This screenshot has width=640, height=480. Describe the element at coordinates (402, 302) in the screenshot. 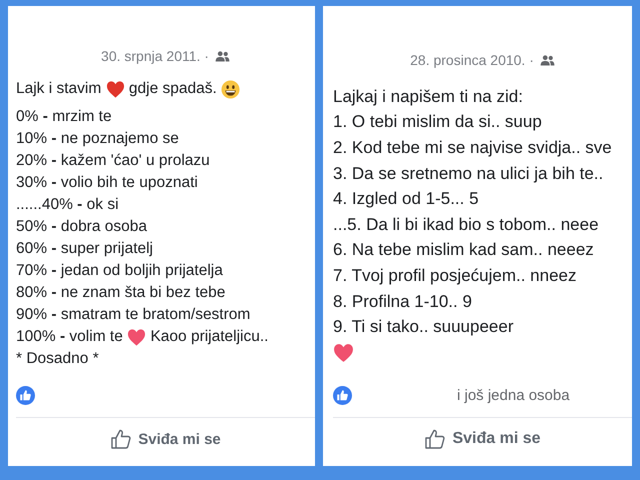

I see `post-text: 8. Profilna 1-10.. 9` at that location.